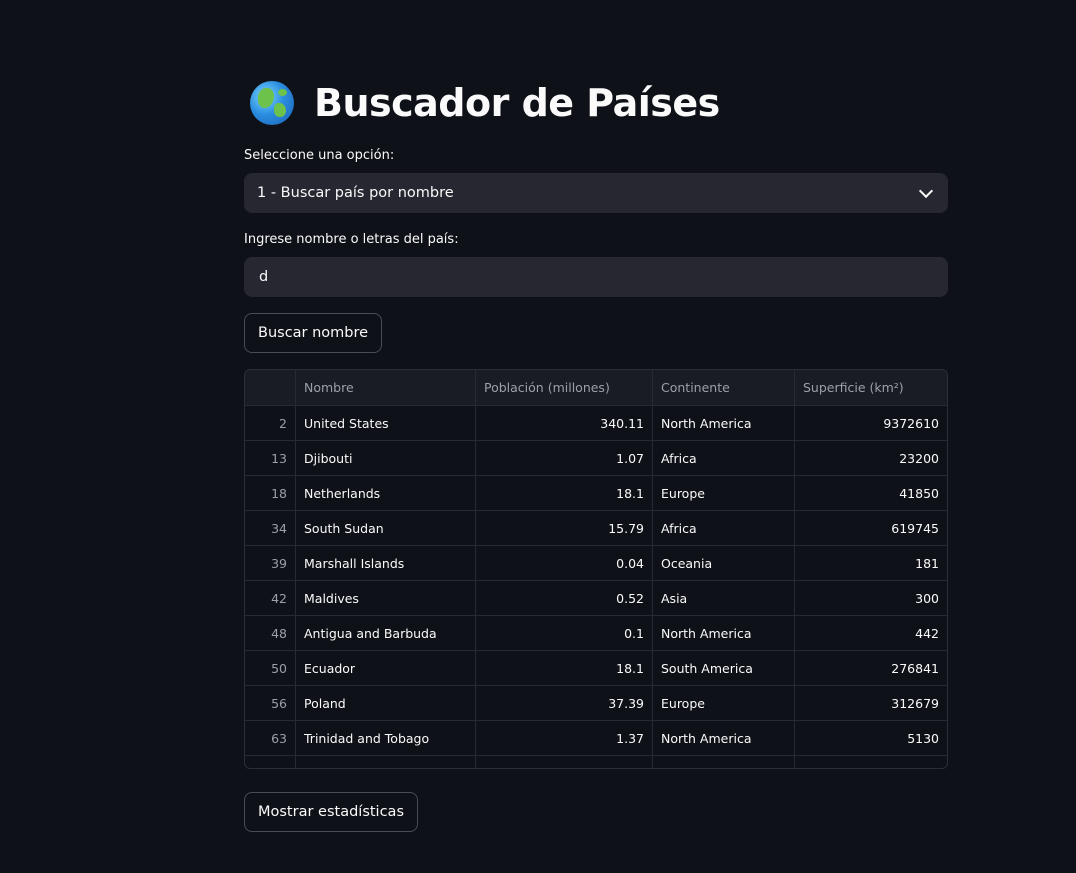 Image resolution: width=1076 pixels, height=873 pixels. I want to click on page-title: Buscador de Países, so click(517, 103).